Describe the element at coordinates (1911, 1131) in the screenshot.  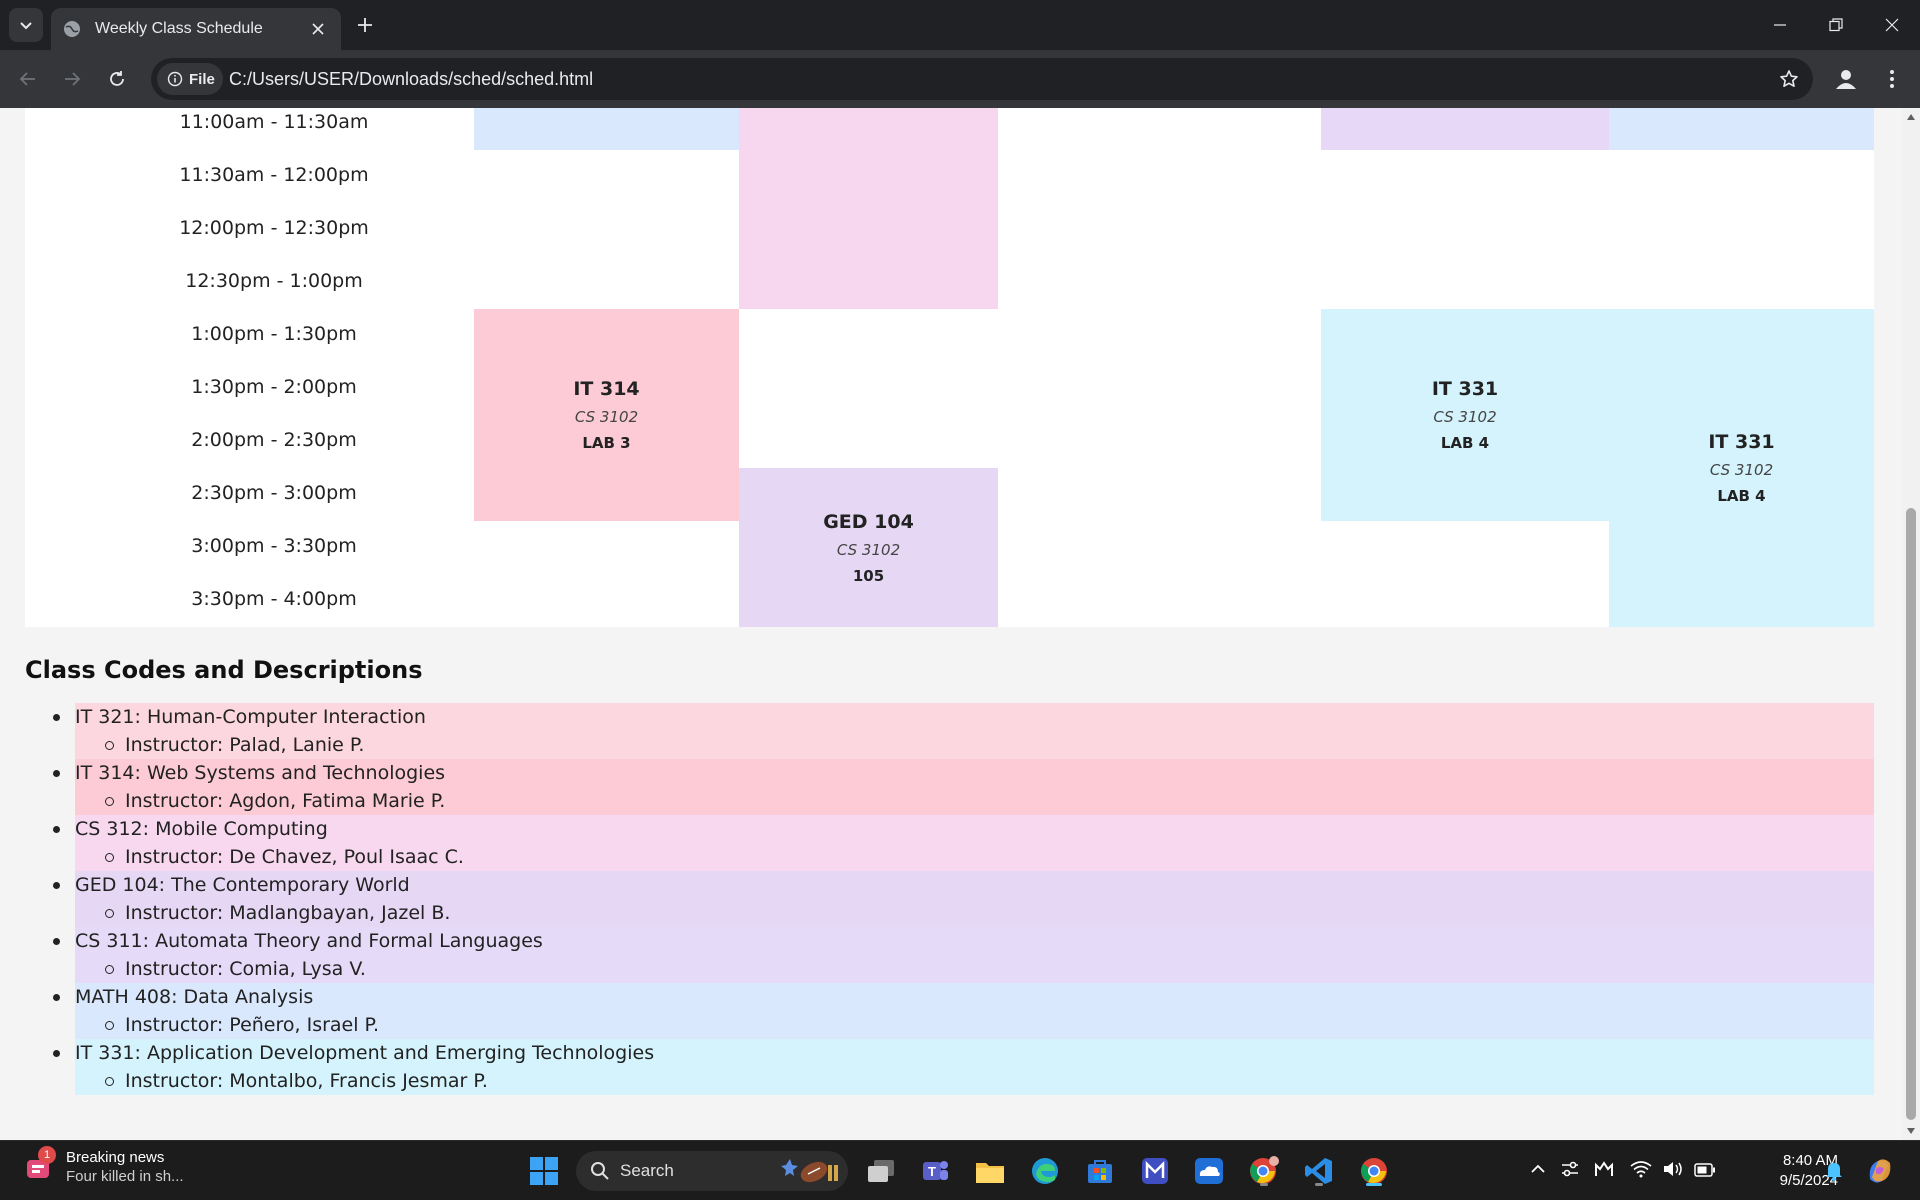
I see `scroll-down-icon` at that location.